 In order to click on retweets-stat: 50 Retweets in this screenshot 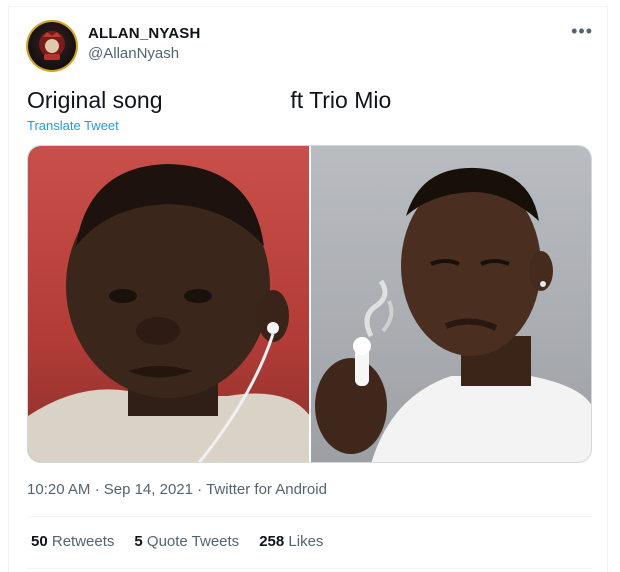, I will do `click(72, 541)`.